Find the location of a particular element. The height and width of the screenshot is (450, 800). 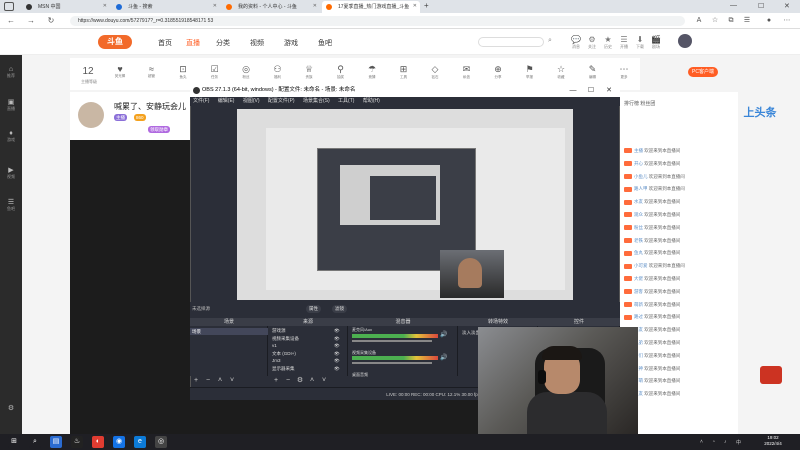

collections-icon: ☰ is located at coordinates (747, 21).